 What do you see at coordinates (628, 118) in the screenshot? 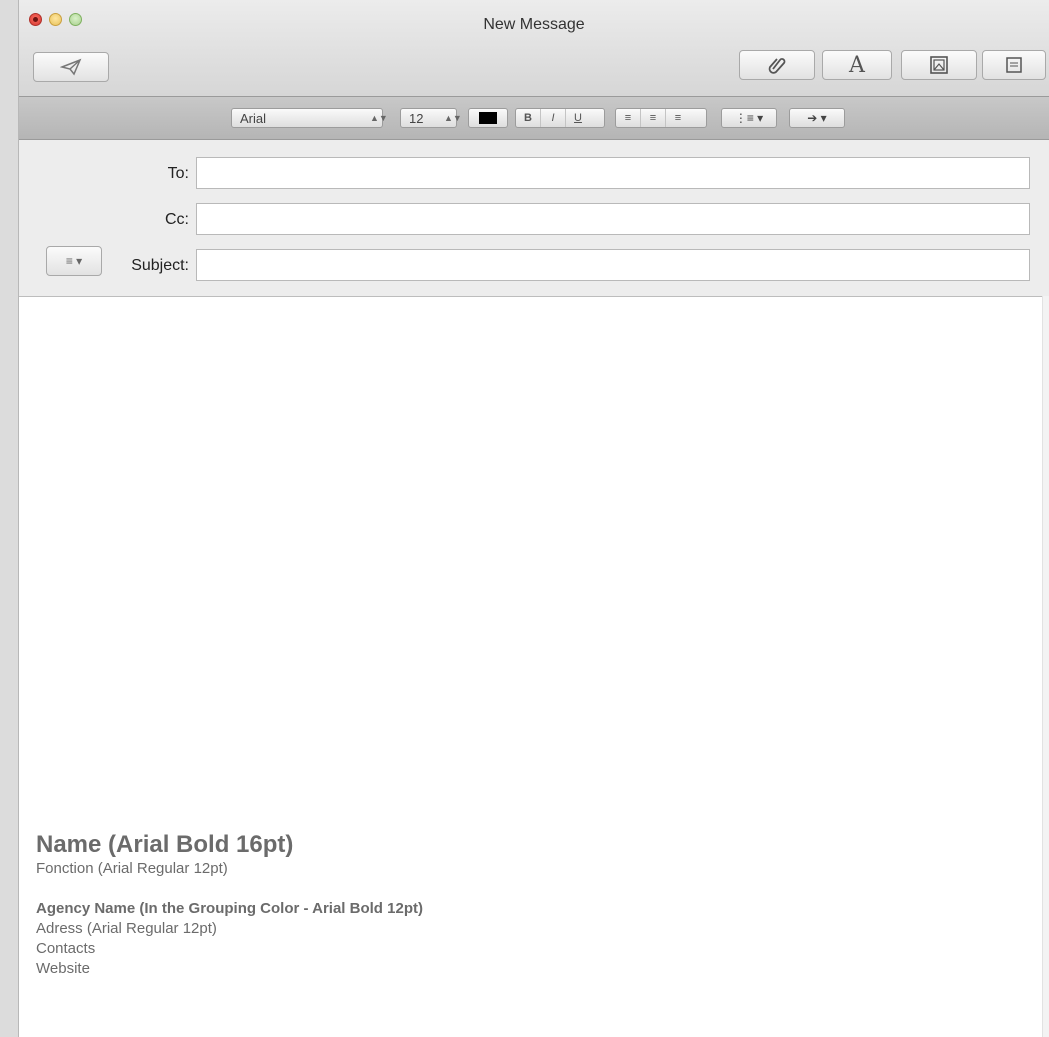
I see `align-left-icon: ≡` at bounding box center [628, 118].